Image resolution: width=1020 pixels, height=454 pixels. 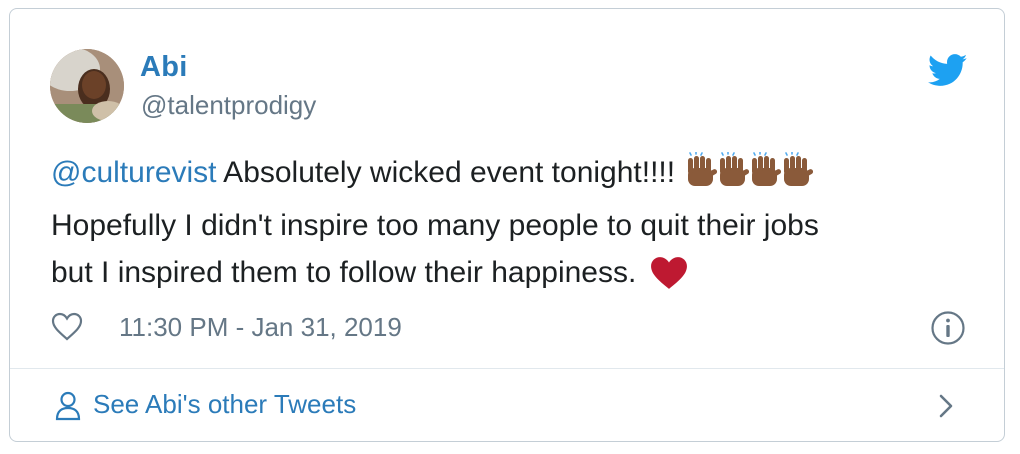 I want to click on raising-hands-emoji, so click(x=750, y=176).